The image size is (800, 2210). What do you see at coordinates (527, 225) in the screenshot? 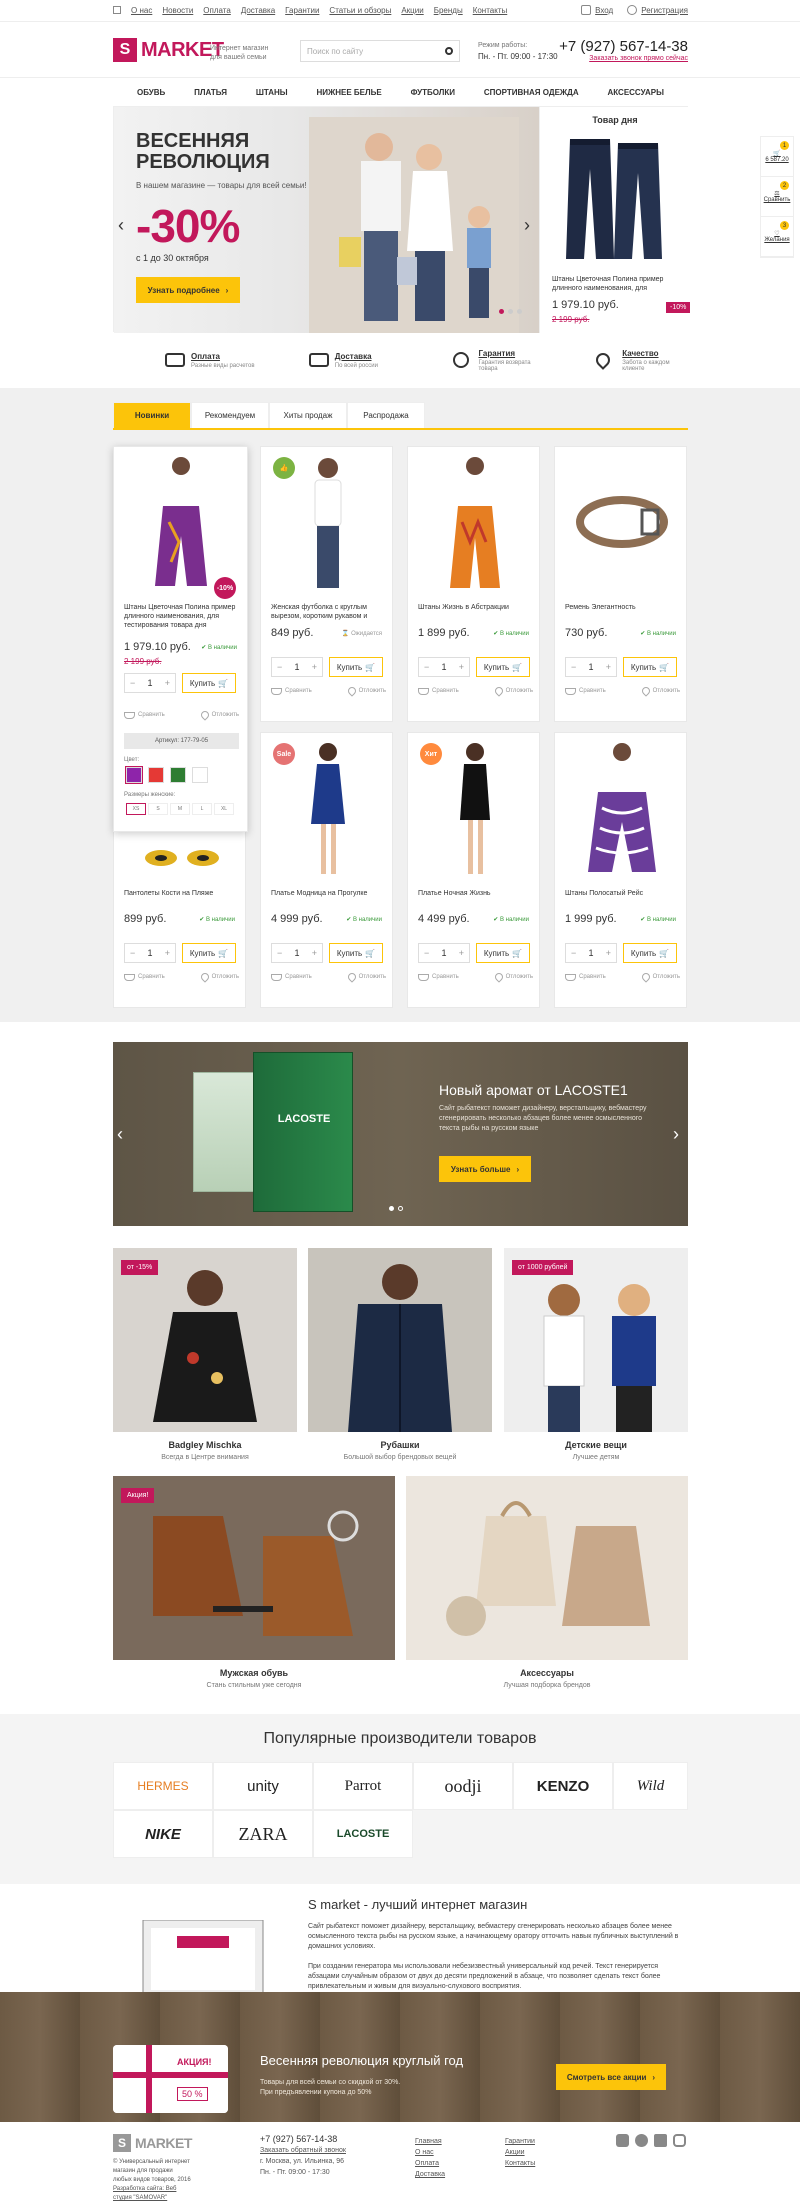
I see `slide-next-icon: ›` at bounding box center [527, 225].